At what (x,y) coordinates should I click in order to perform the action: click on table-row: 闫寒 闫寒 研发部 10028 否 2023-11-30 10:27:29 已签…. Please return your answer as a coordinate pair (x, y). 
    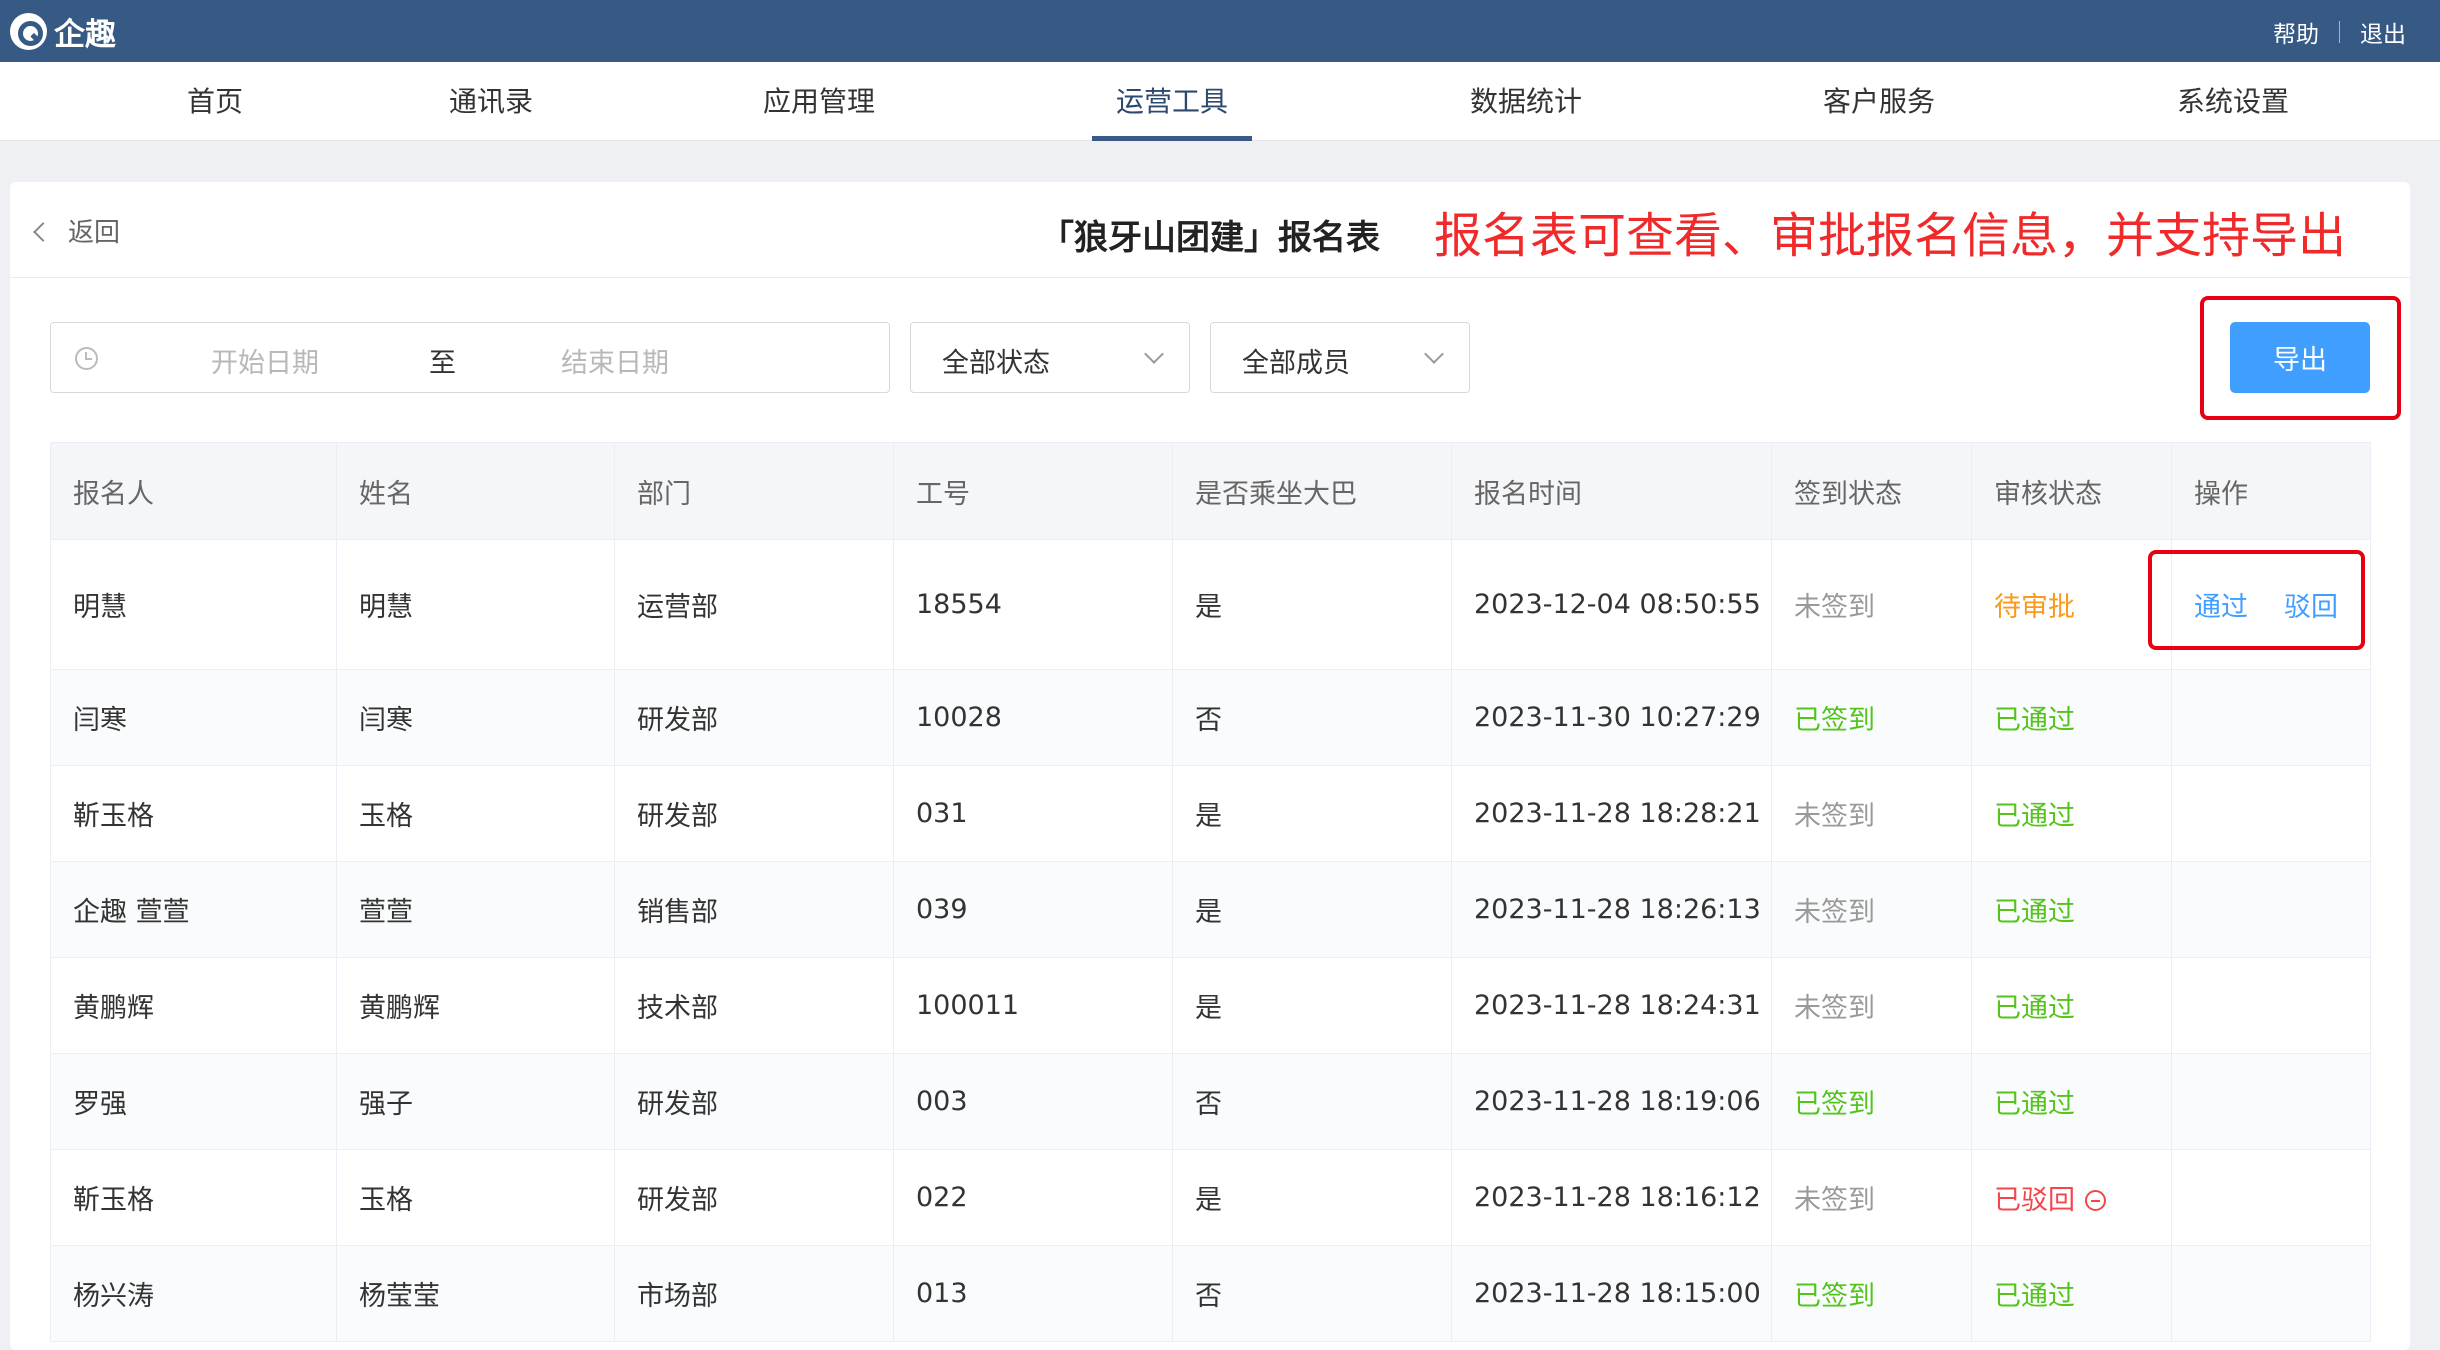
    Looking at the image, I should click on (1210, 717).